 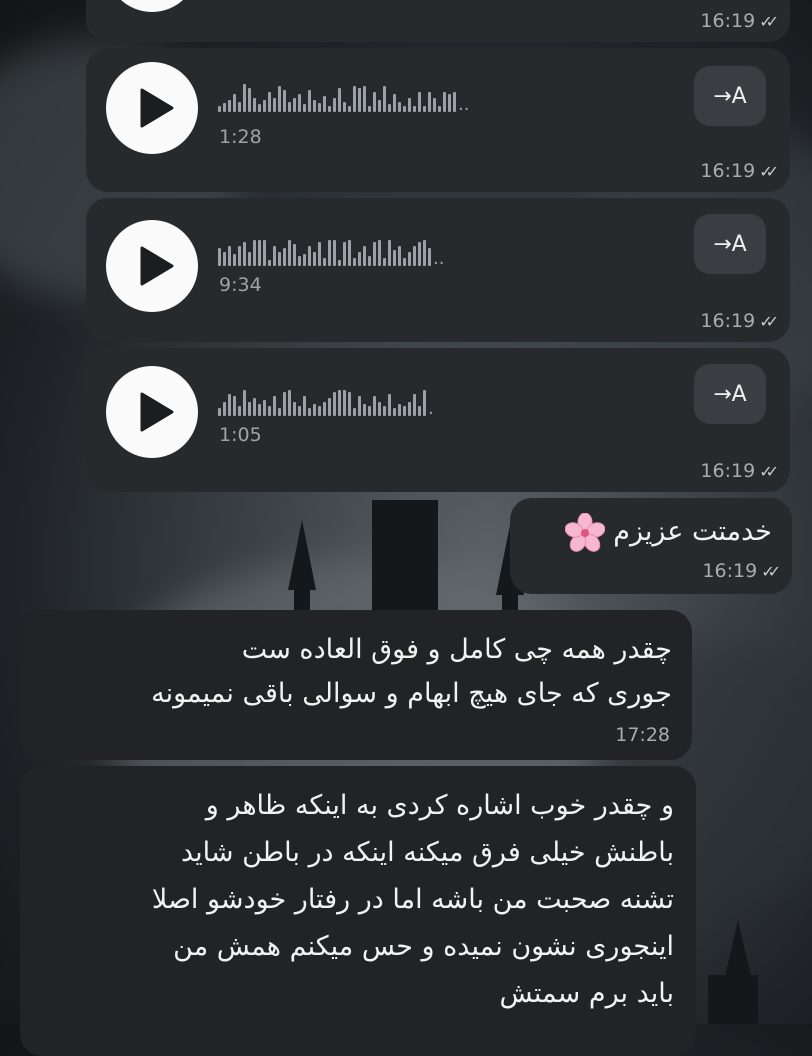 I want to click on voice-message-bubble: .. 1:28 →A 16:19 ✓✓, so click(x=438, y=120).